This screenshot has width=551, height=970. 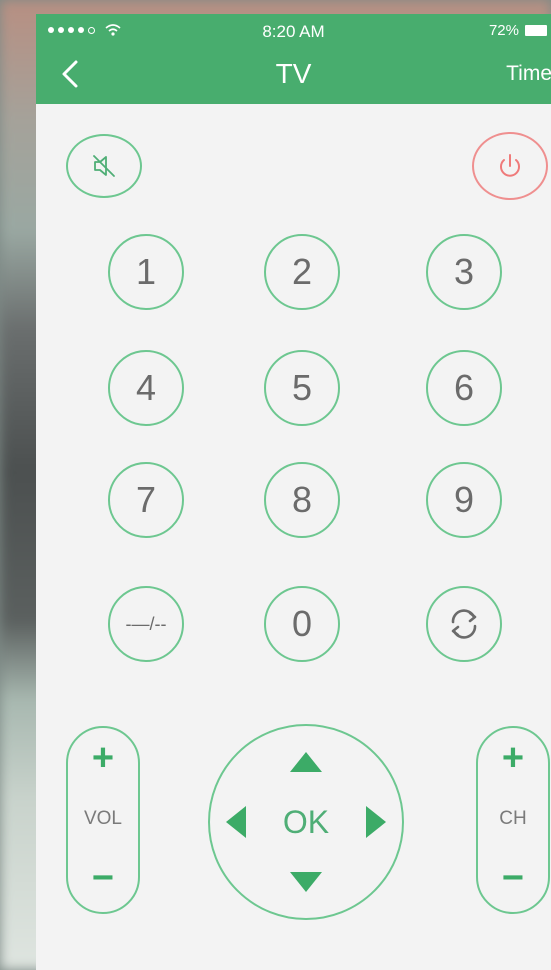 I want to click on digit-1-button: 1, so click(x=146, y=272).